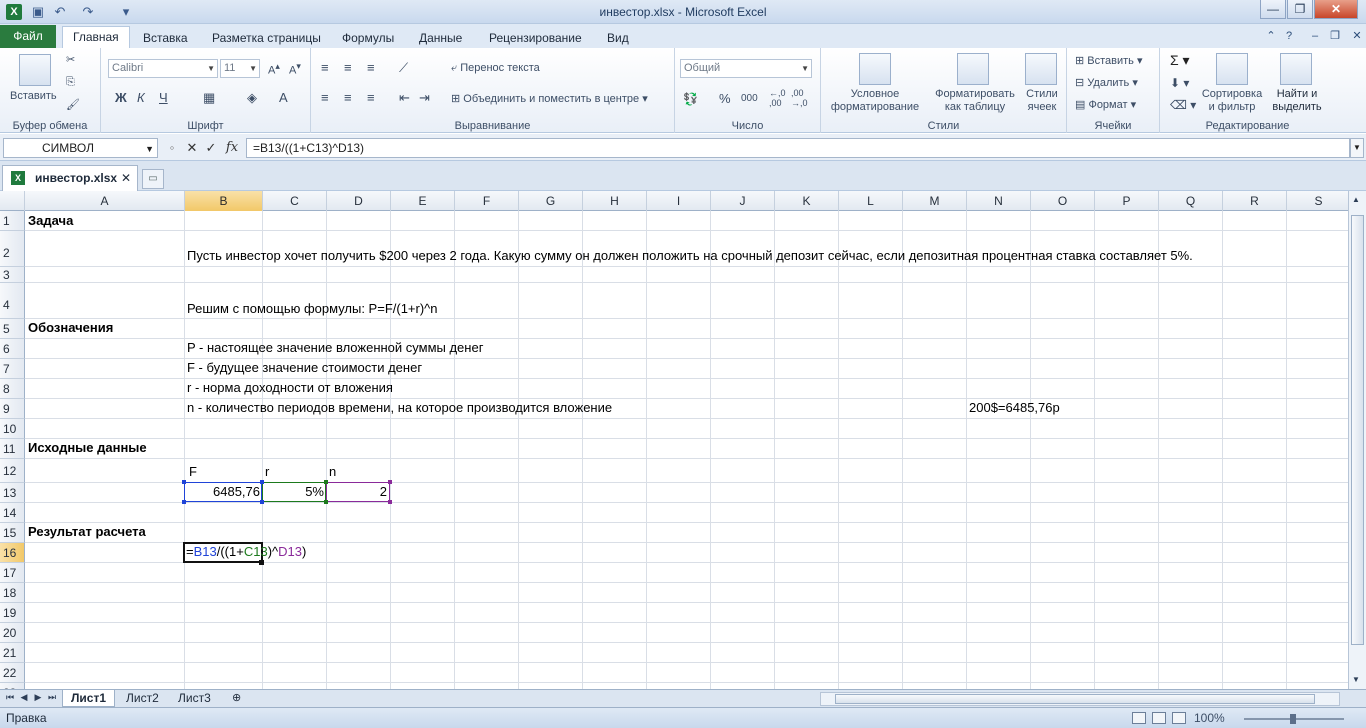 This screenshot has width=1366, height=728. I want to click on cell-a1: Задача, so click(50, 221).